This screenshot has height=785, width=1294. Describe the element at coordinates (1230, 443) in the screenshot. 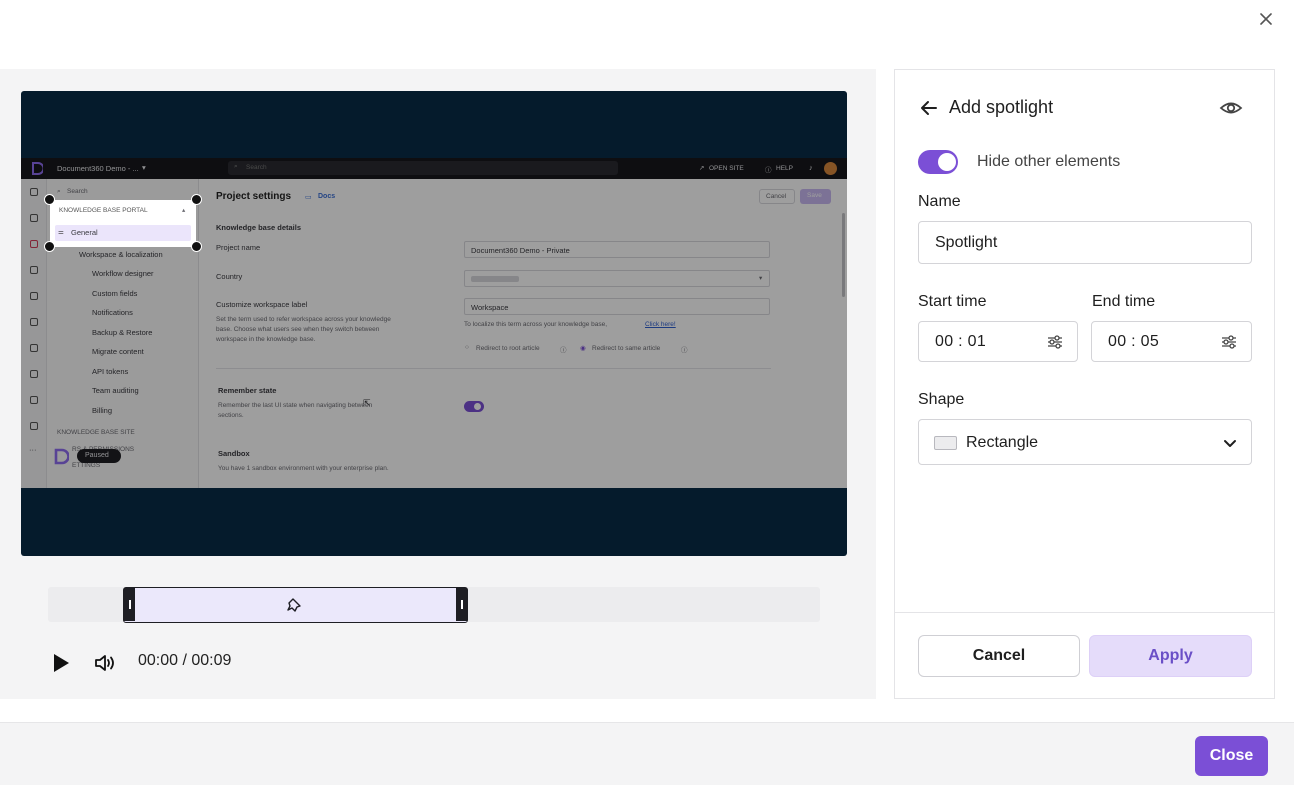

I see `chevron-down-icon` at that location.